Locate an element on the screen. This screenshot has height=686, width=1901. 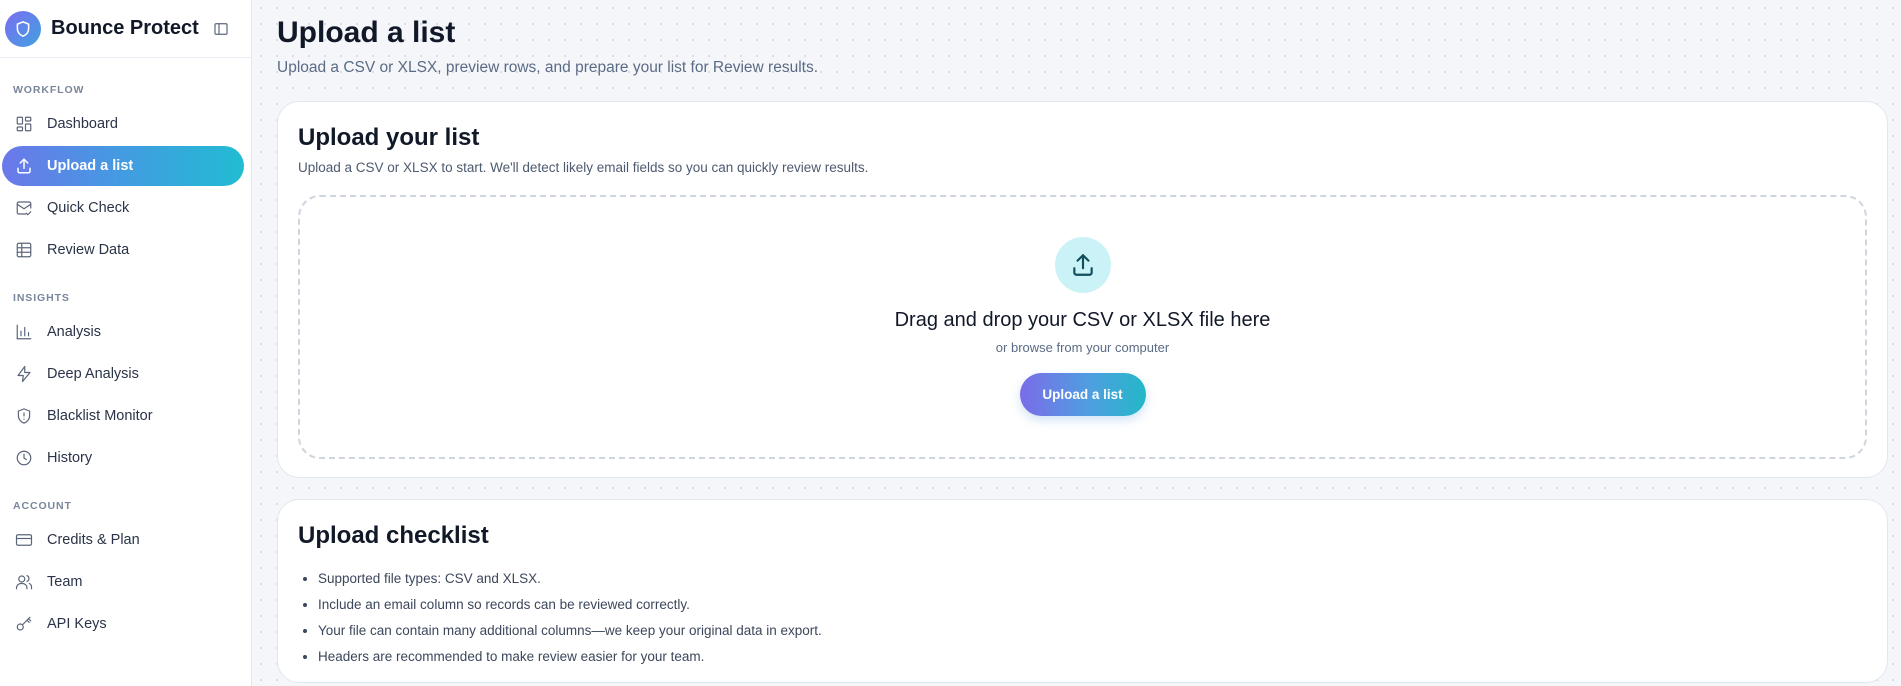
dropzone-title: Drag and drop your CSV or XLSX file here is located at coordinates (1082, 320).